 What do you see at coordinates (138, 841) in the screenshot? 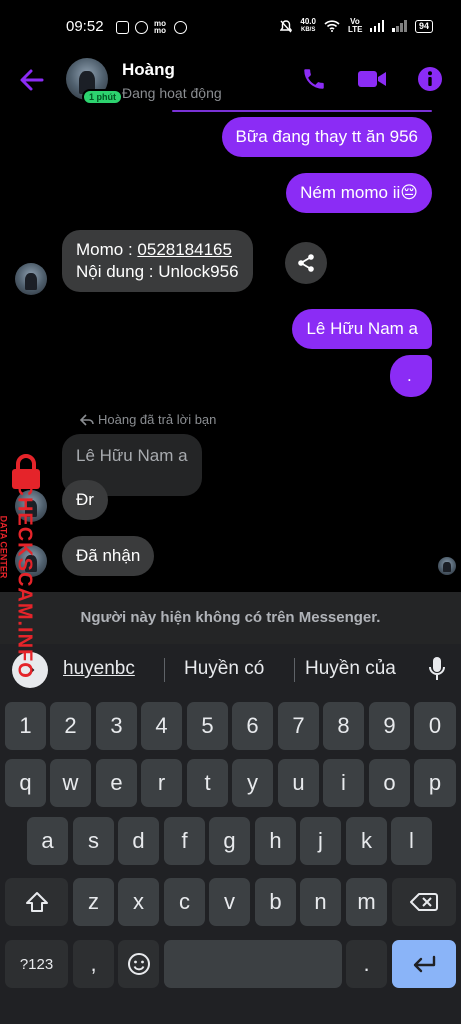
I see `key-d: d` at bounding box center [138, 841].